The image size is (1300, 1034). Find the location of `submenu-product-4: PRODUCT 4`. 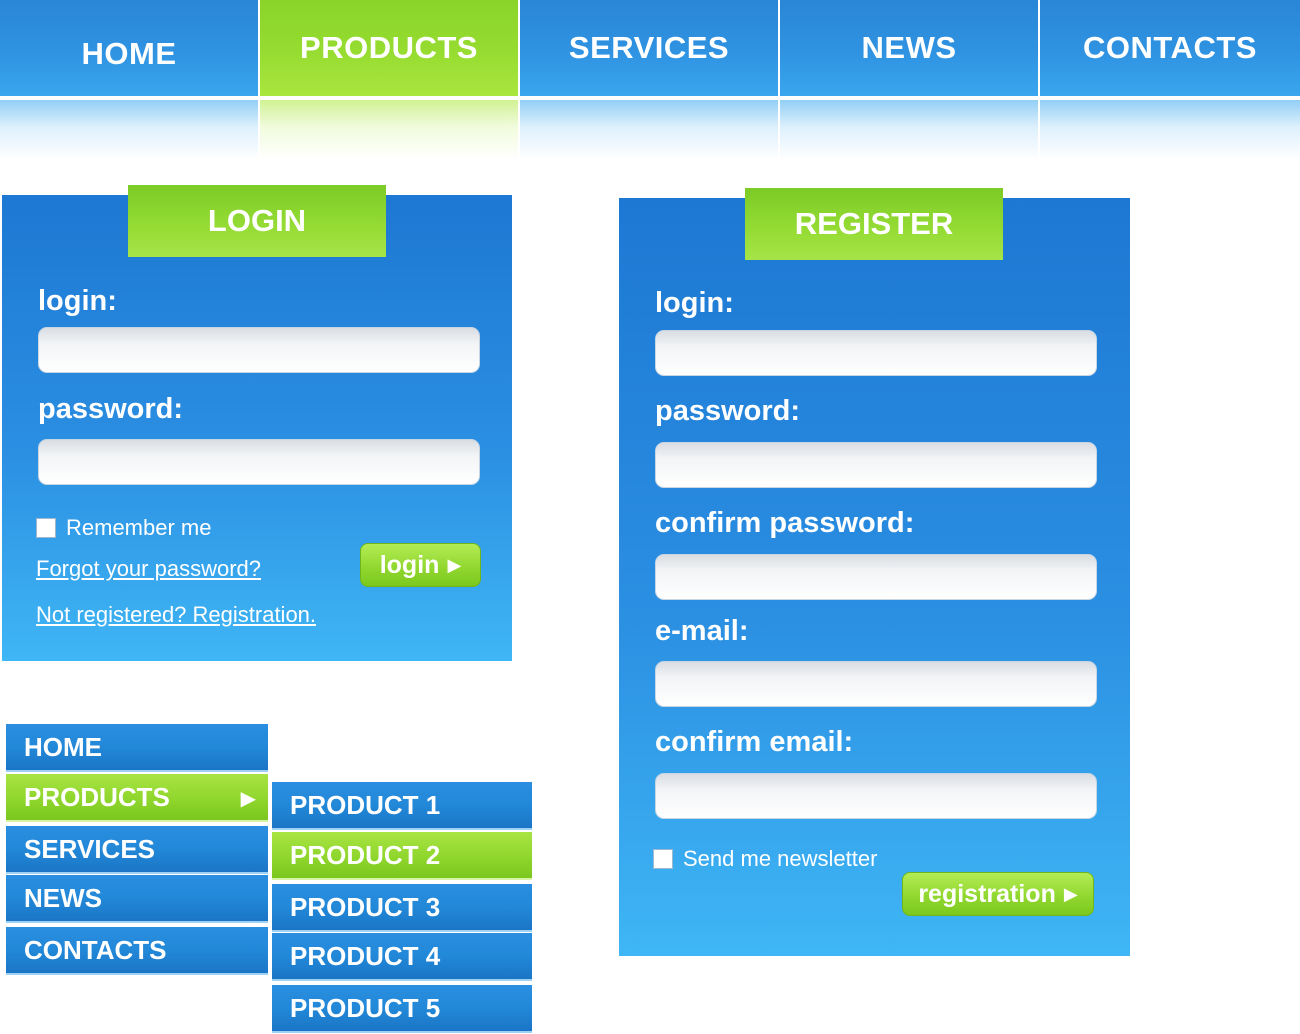

submenu-product-4: PRODUCT 4 is located at coordinates (402, 957).